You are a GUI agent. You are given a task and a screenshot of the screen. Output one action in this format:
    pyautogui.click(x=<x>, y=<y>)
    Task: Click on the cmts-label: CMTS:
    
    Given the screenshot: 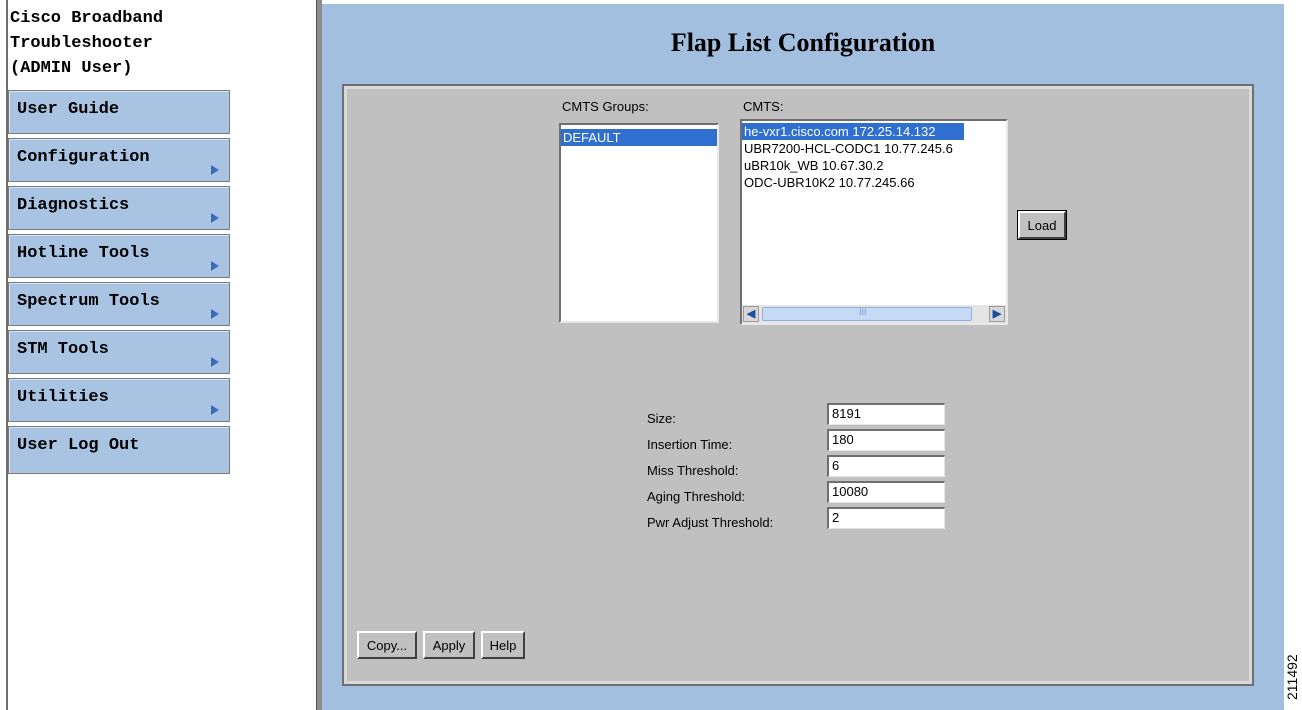 What is the action you would take?
    pyautogui.click(x=763, y=106)
    